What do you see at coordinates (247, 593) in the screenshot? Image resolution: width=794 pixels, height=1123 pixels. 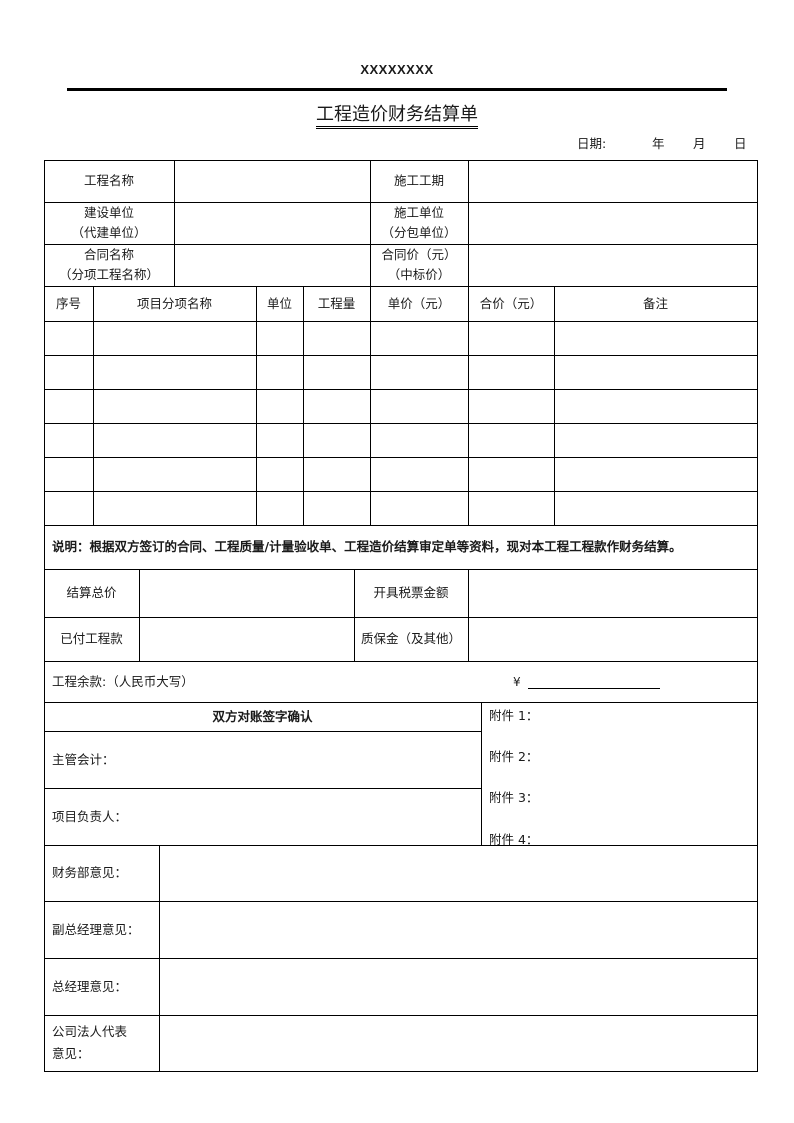 I see `field-settlement-total` at bounding box center [247, 593].